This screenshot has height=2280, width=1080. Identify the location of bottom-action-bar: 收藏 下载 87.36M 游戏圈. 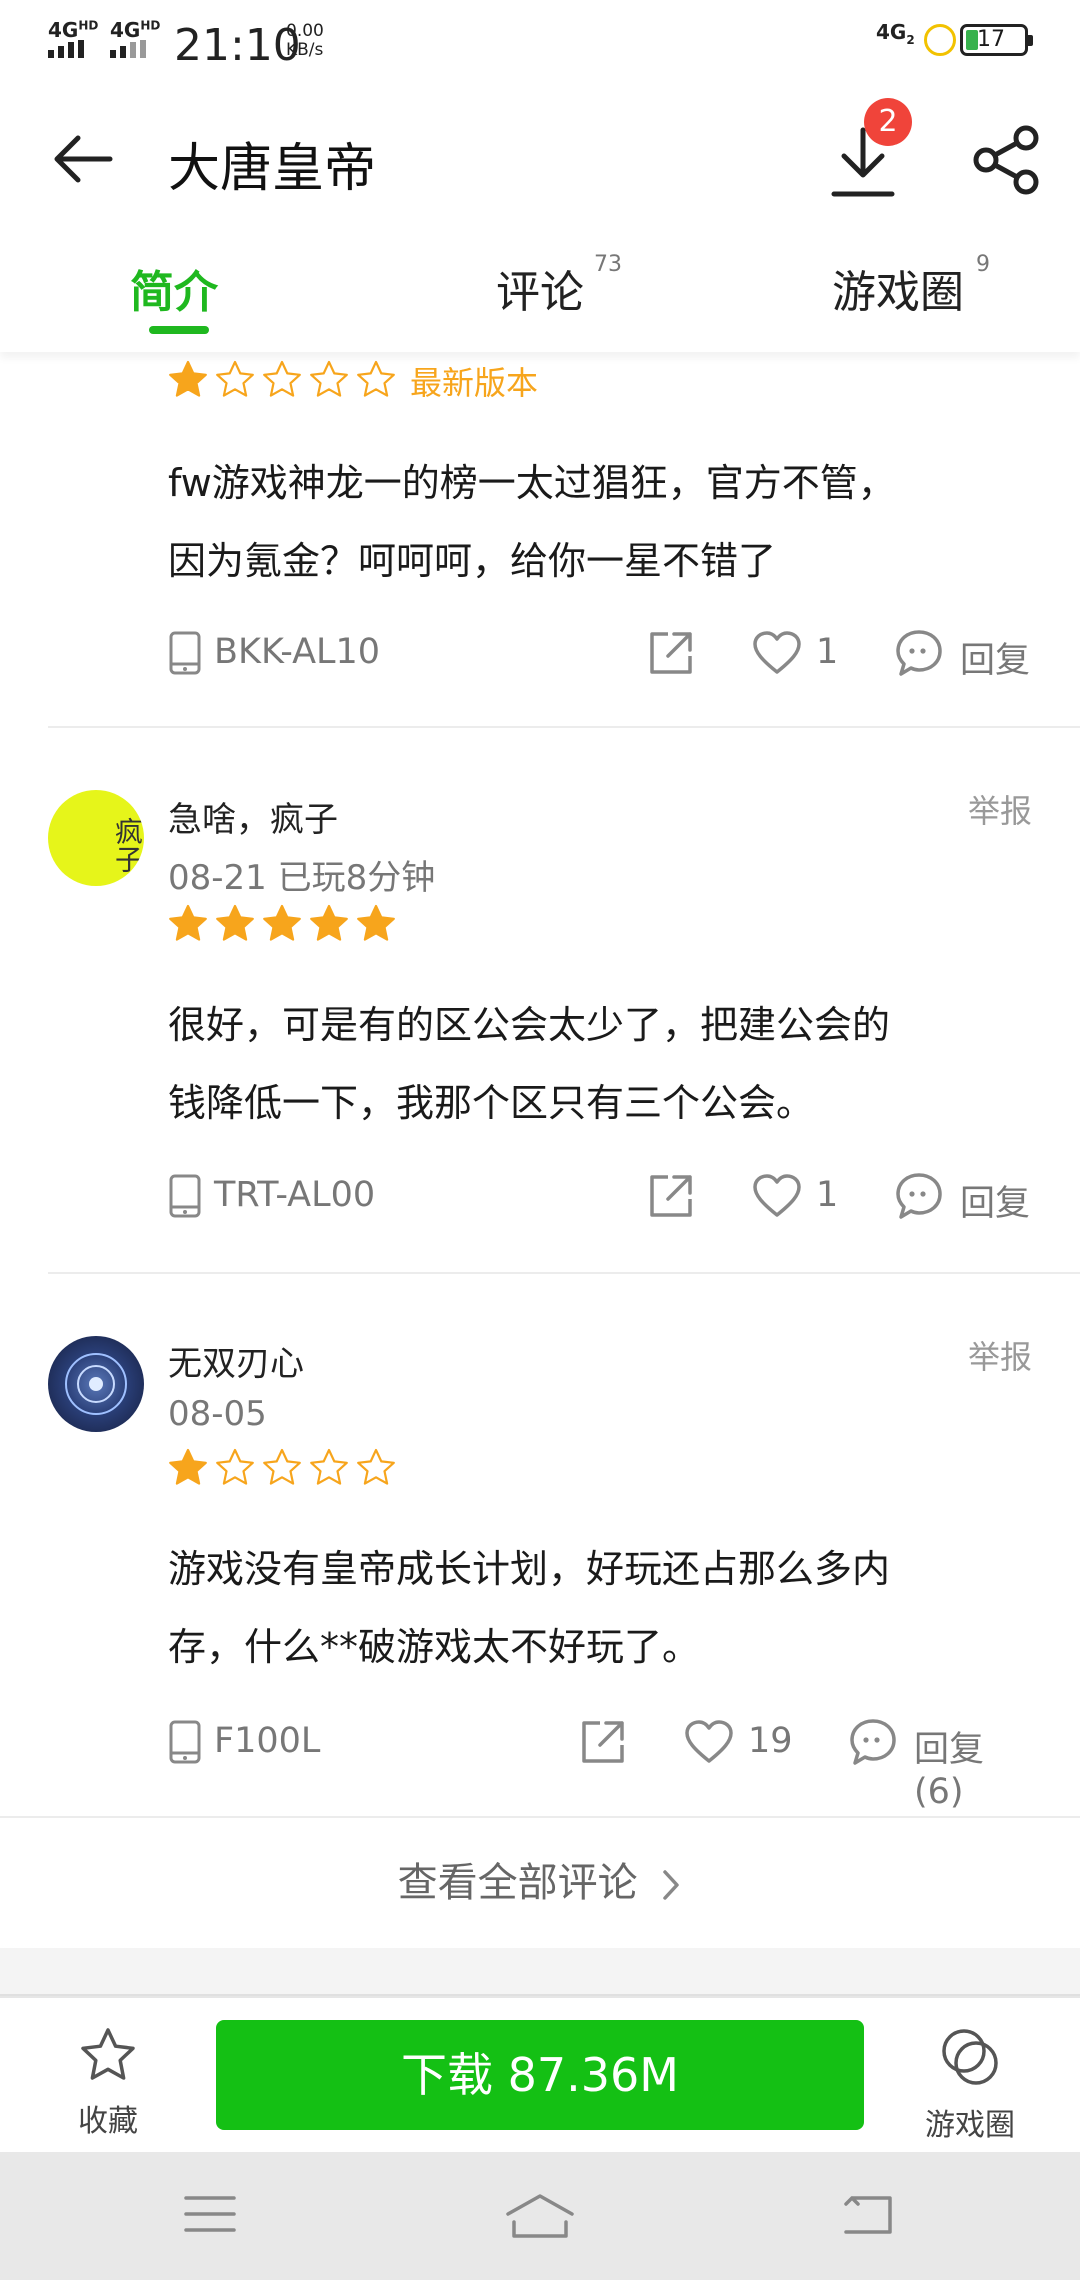
(540, 2074).